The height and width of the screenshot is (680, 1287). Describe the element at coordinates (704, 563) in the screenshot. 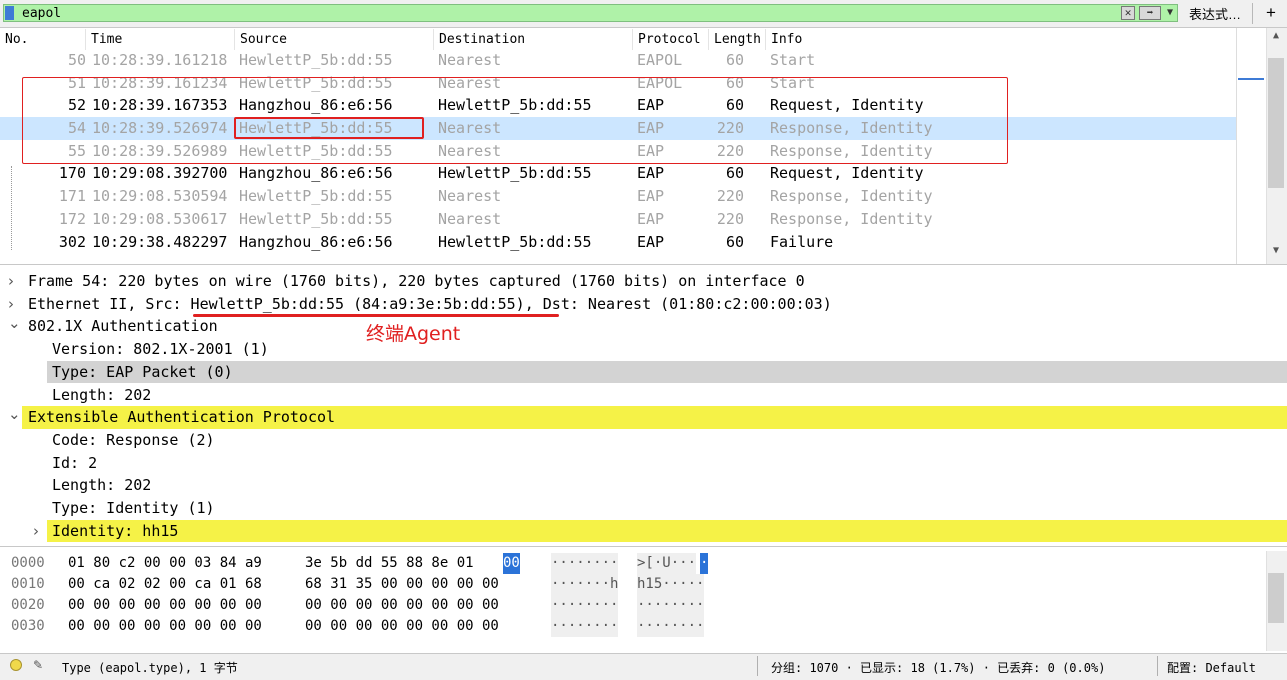

I see `bytes-ascii-selected: ·` at that location.